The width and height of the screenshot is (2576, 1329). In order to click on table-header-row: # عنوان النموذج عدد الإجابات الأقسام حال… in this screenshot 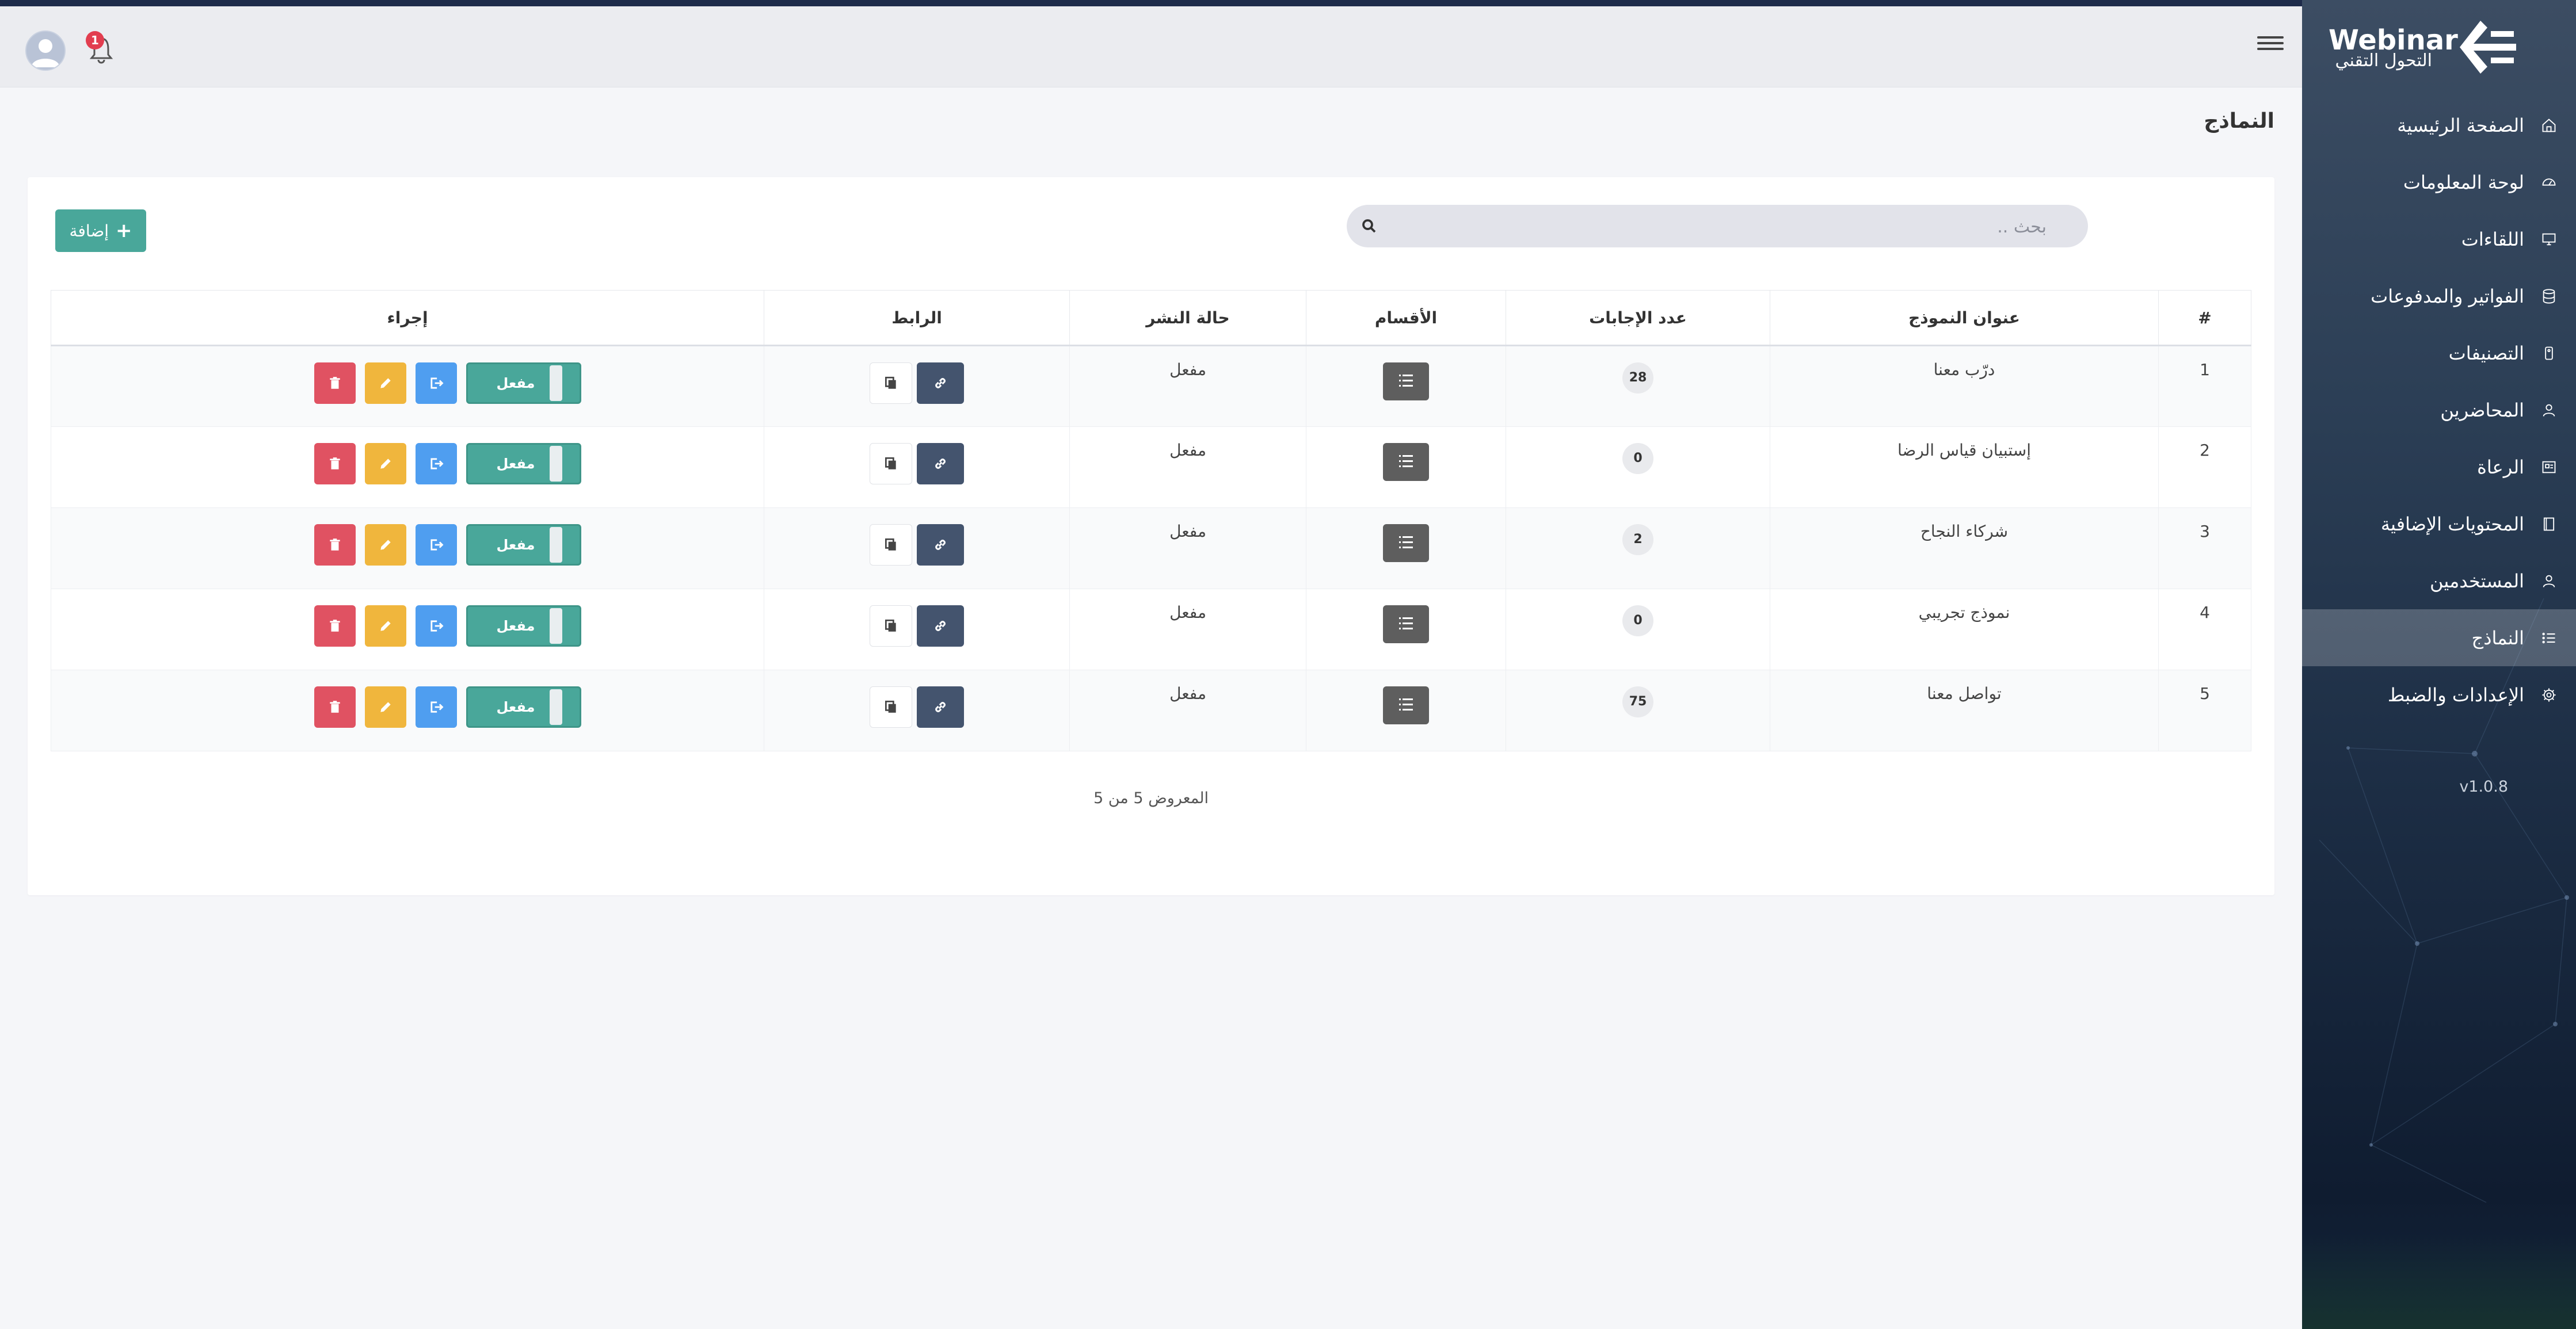, I will do `click(1151, 318)`.